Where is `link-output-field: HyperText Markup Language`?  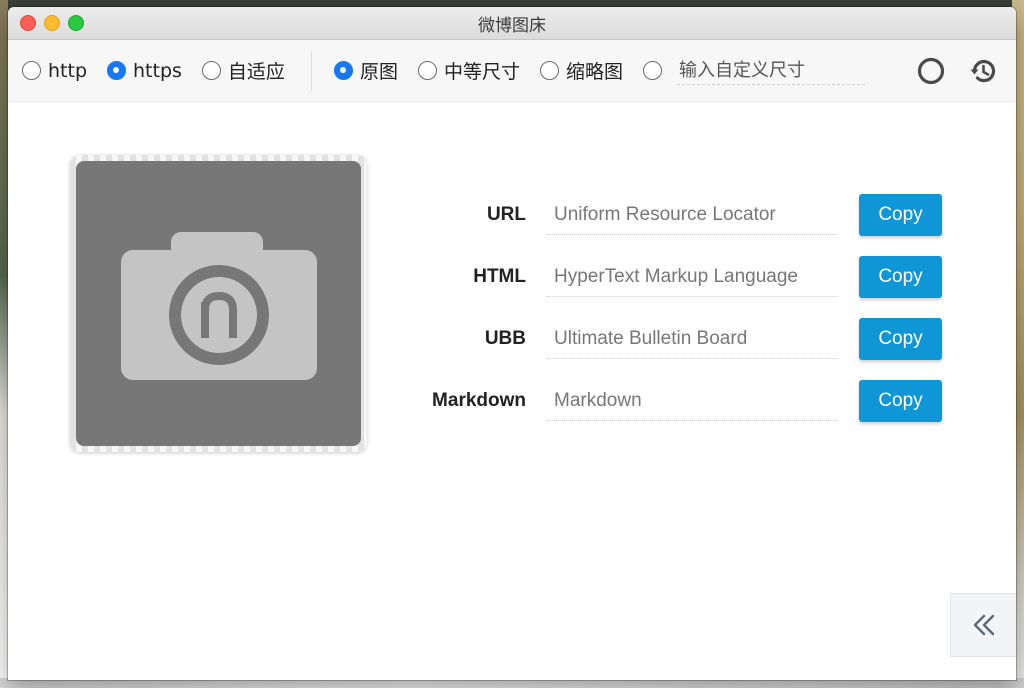
link-output-field: HyperText Markup Language is located at coordinates (692, 277).